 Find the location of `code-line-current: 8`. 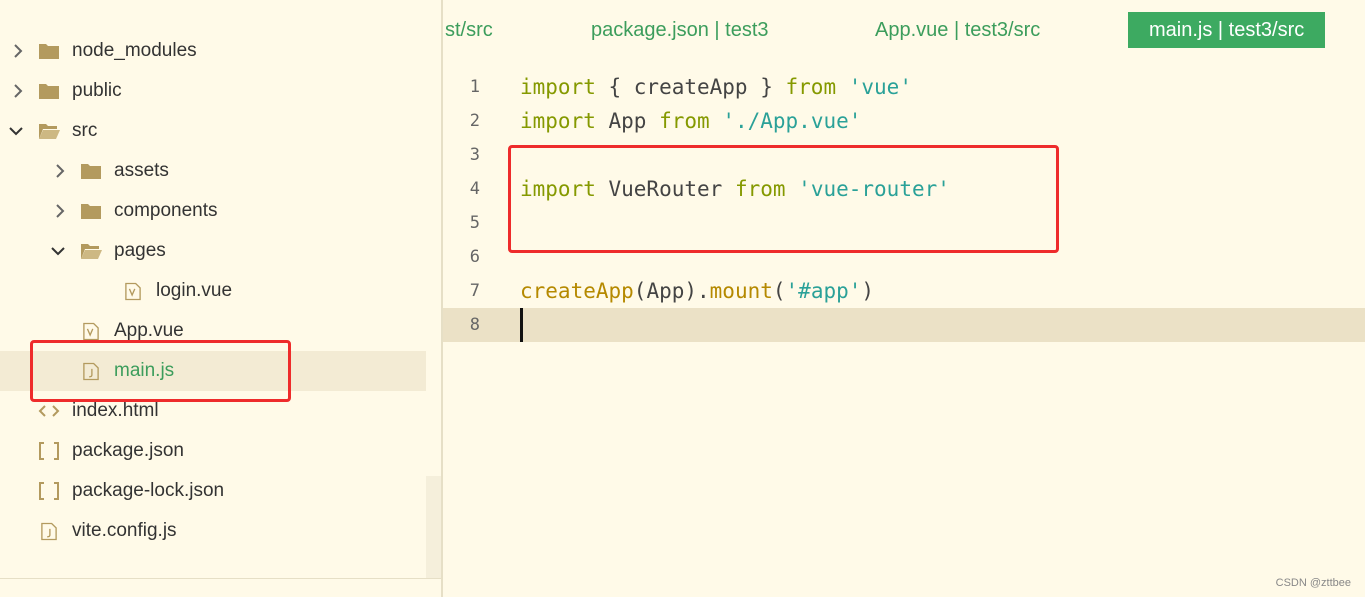

code-line-current: 8 is located at coordinates (904, 325).